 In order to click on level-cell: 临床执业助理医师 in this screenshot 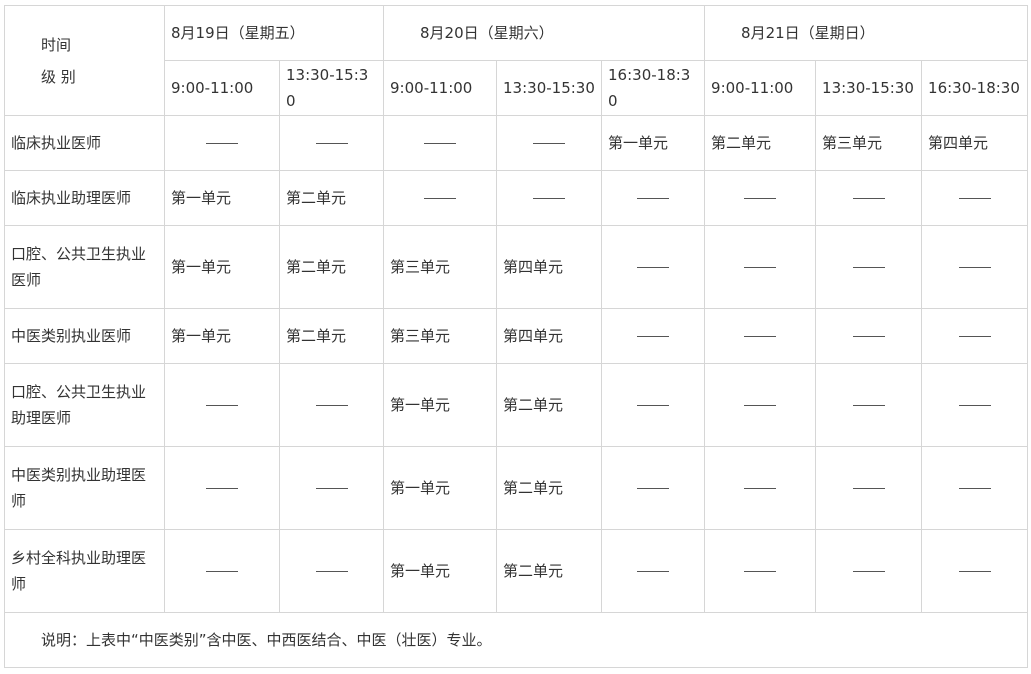, I will do `click(84, 198)`.